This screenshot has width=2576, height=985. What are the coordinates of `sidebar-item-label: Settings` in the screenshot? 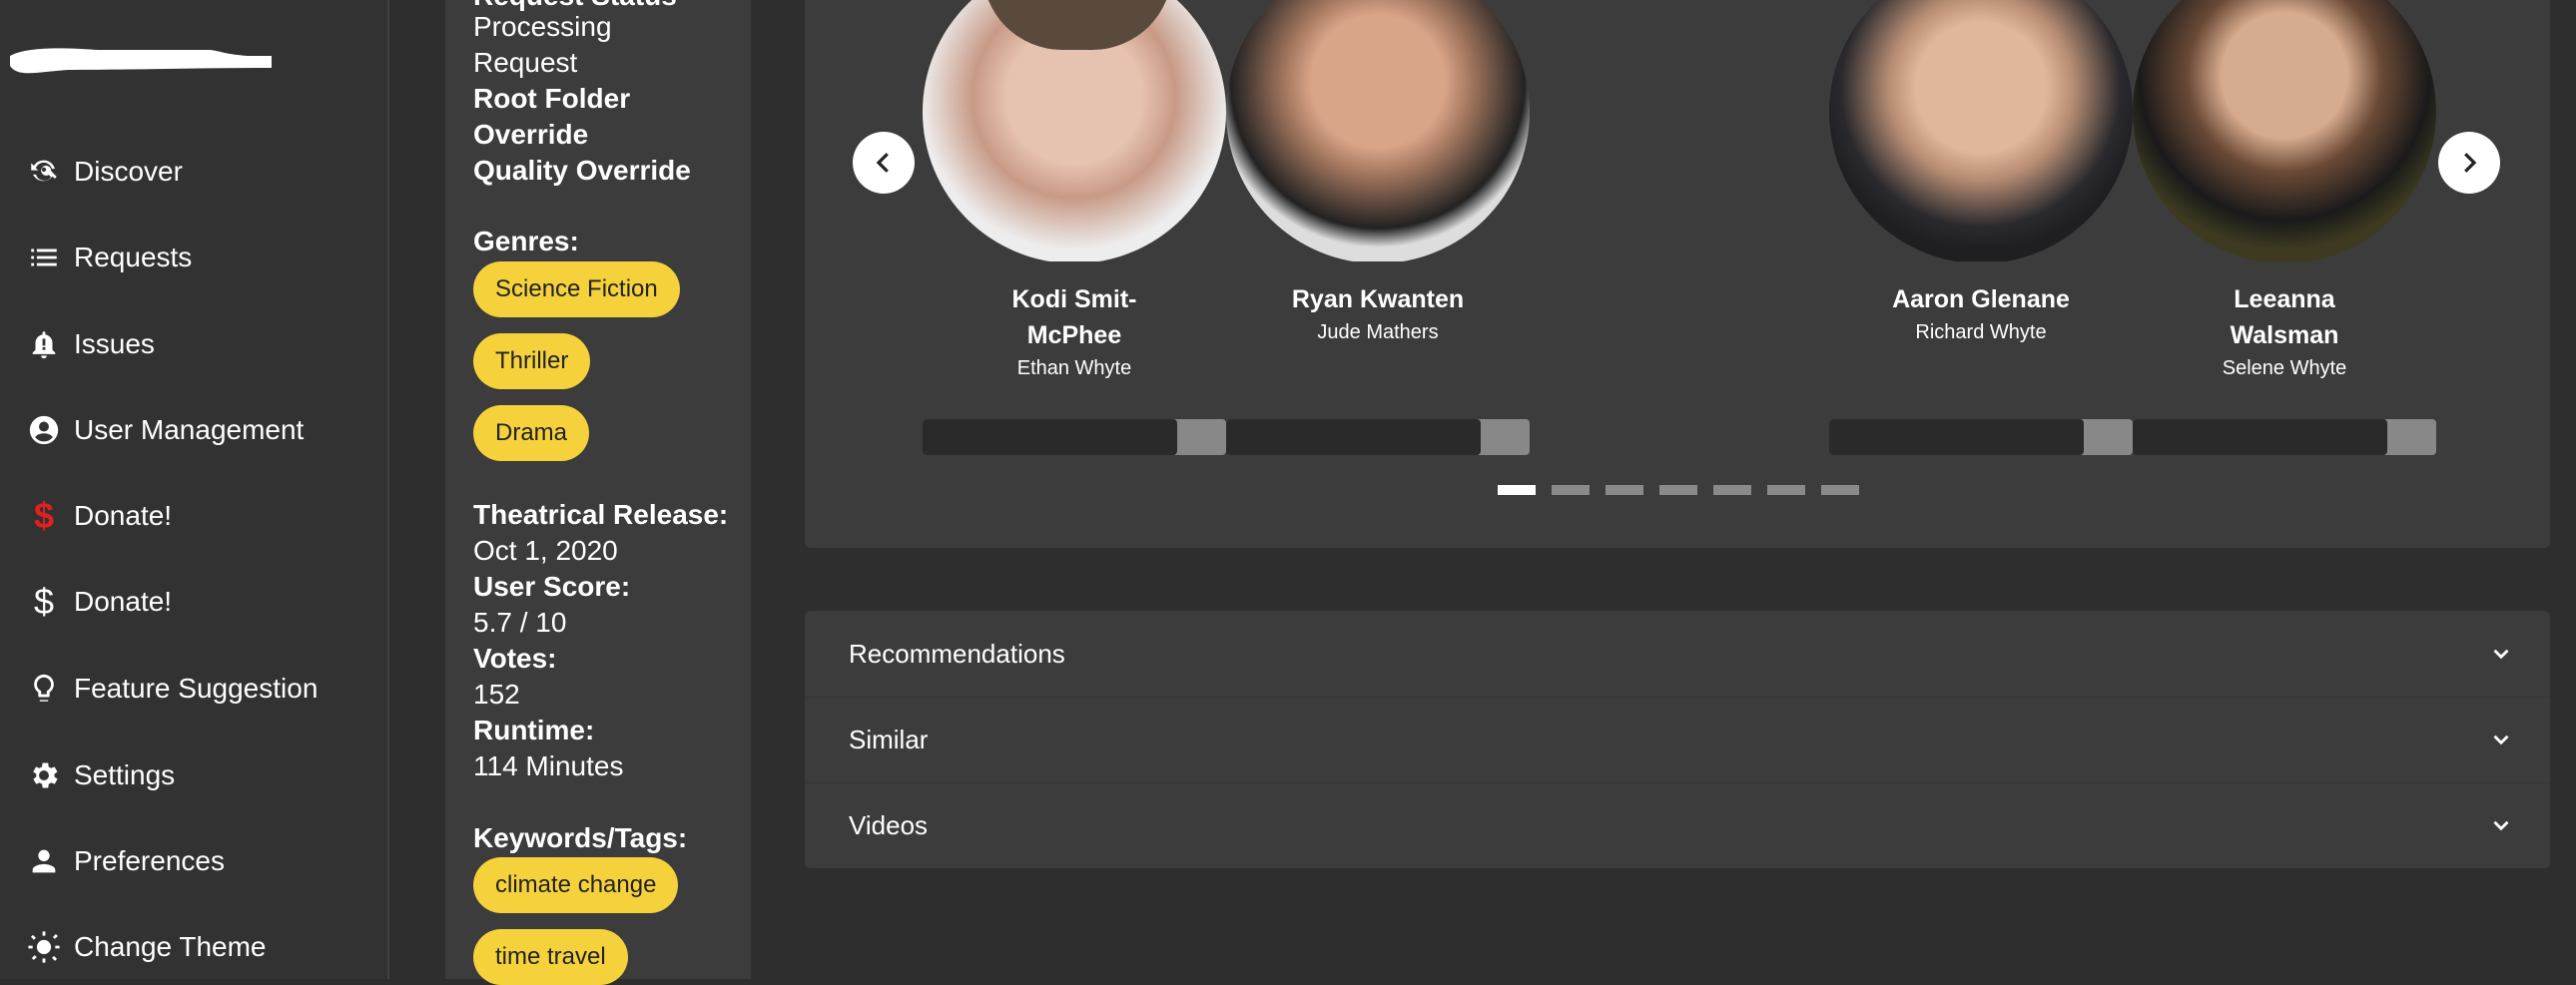 It's located at (125, 774).